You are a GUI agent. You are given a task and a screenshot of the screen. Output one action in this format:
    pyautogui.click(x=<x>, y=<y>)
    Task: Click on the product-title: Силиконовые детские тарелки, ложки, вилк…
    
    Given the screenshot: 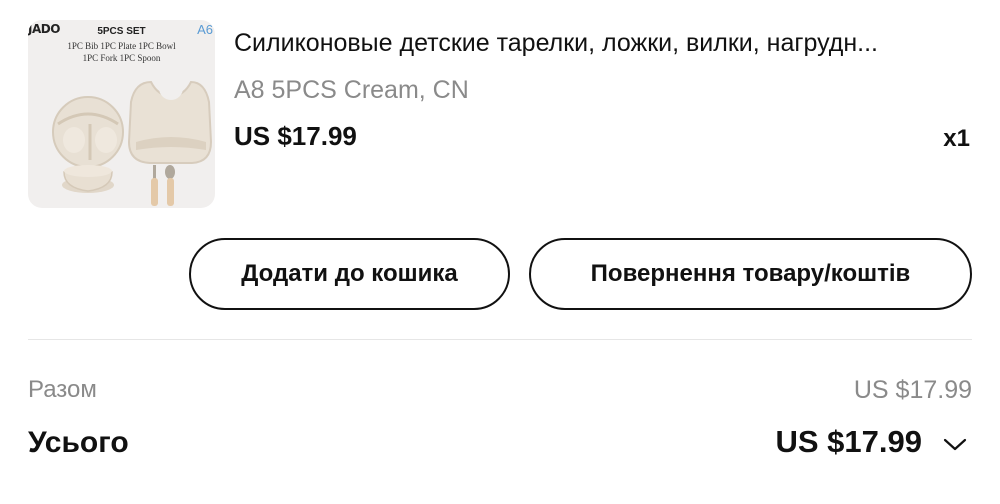 What is the action you would take?
    pyautogui.click(x=604, y=43)
    